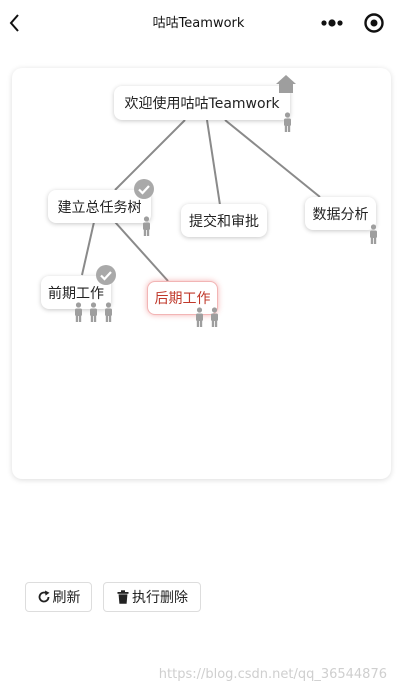  Describe the element at coordinates (286, 84) in the screenshot. I see `home-icon` at that location.